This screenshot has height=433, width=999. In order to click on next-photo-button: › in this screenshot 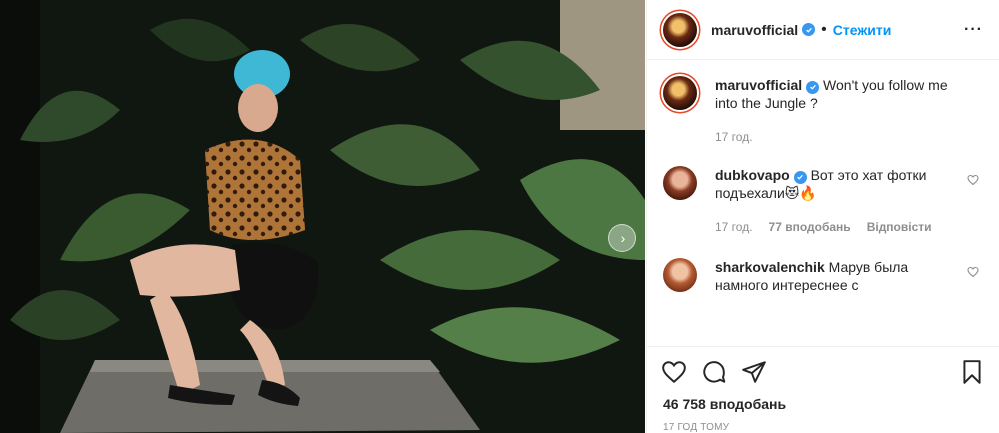, I will do `click(622, 238)`.